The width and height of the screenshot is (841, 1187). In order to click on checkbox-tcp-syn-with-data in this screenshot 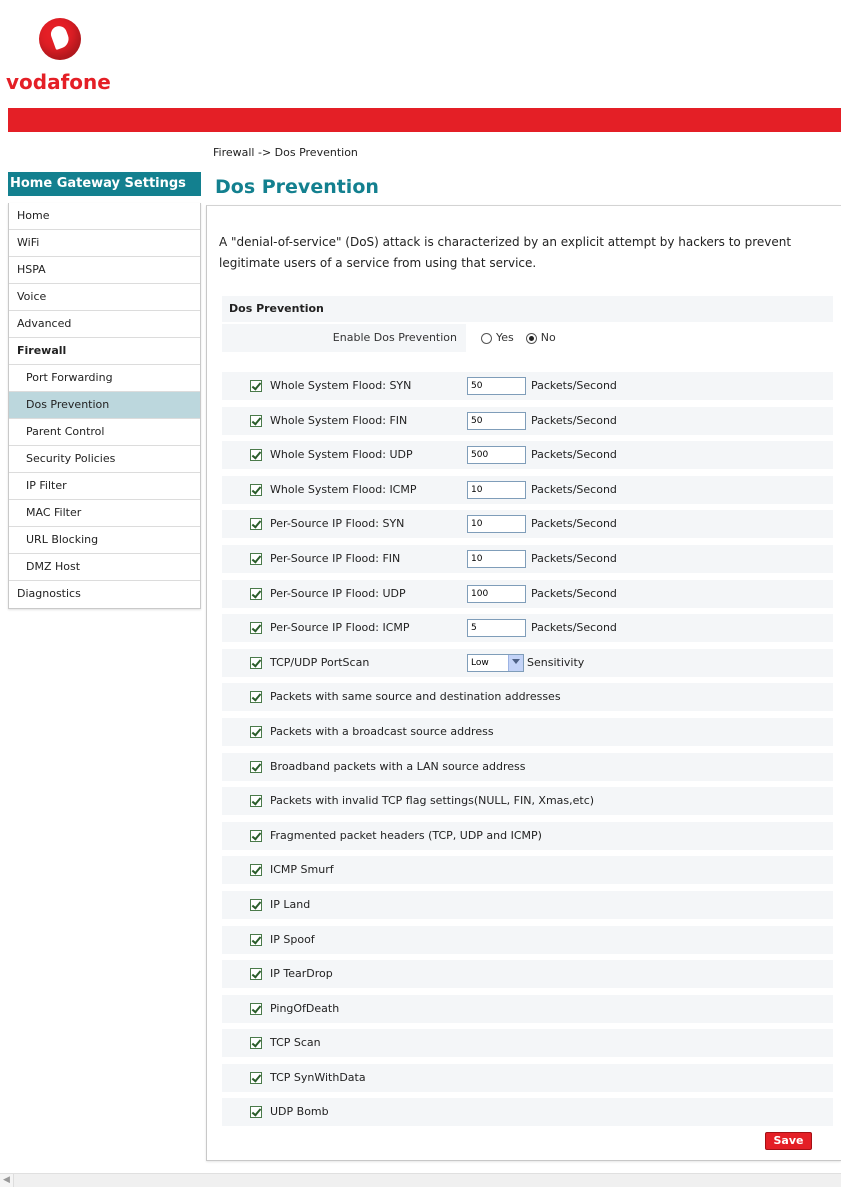, I will do `click(256, 1077)`.